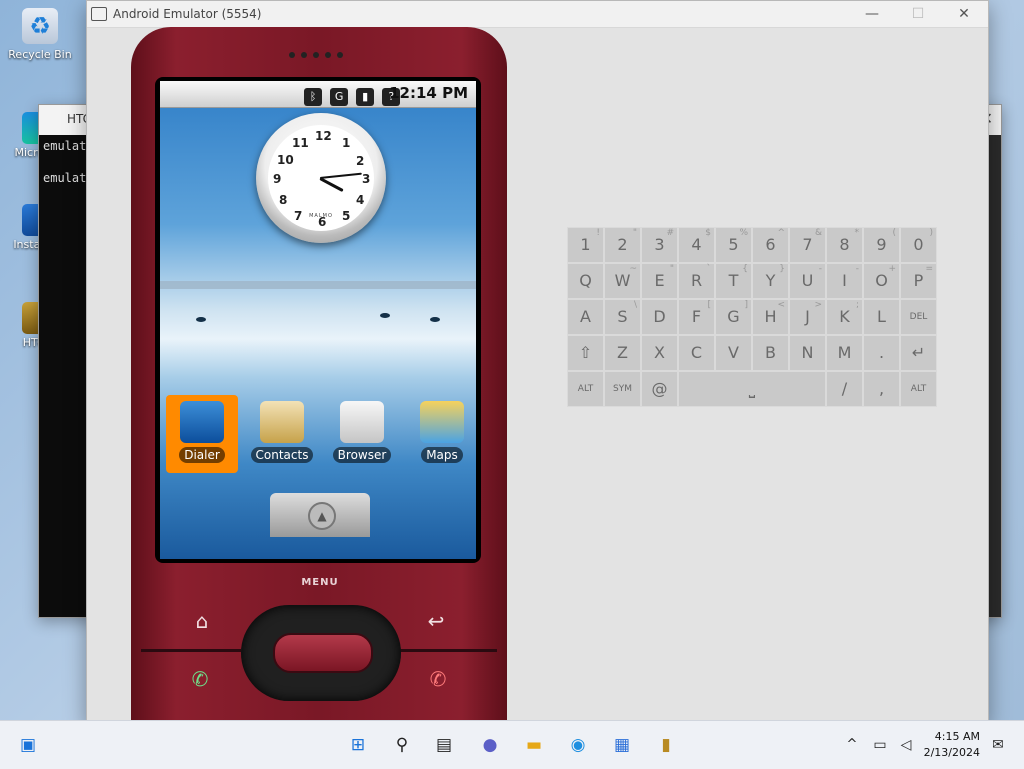 The height and width of the screenshot is (769, 1024). What do you see at coordinates (346, 143) in the screenshot?
I see `clock-number: 1` at bounding box center [346, 143].